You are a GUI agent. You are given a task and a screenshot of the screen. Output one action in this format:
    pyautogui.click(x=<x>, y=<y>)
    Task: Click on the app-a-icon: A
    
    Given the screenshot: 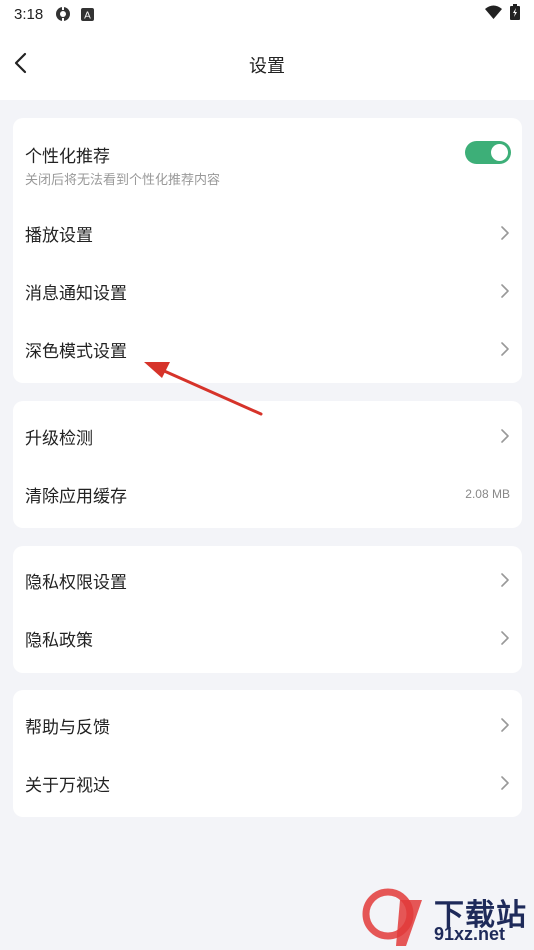 What is the action you would take?
    pyautogui.click(x=88, y=14)
    